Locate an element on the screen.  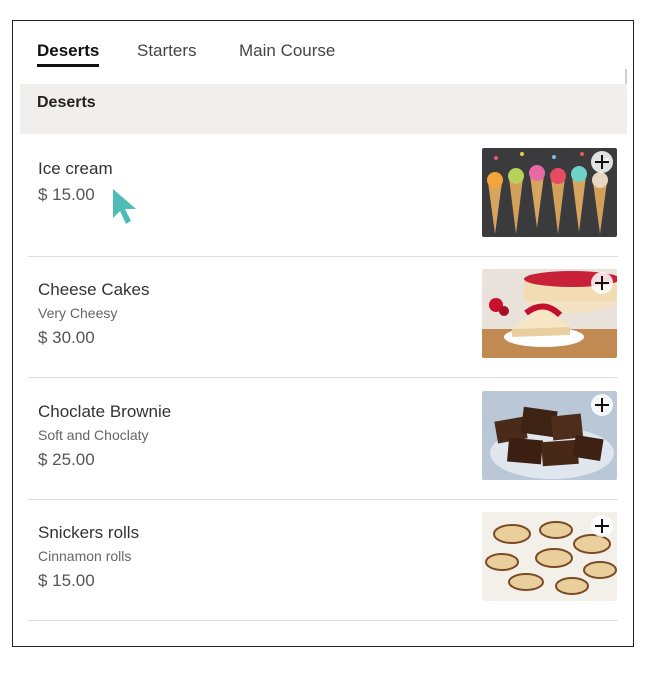
item-description: Soft and Choclaty is located at coordinates (93, 435).